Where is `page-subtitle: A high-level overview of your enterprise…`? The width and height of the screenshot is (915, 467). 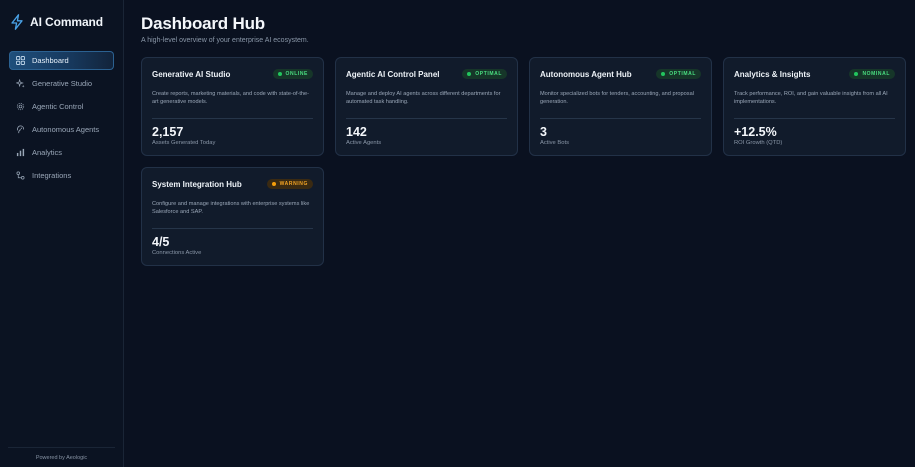 page-subtitle: A high-level overview of your enterprise… is located at coordinates (225, 40).